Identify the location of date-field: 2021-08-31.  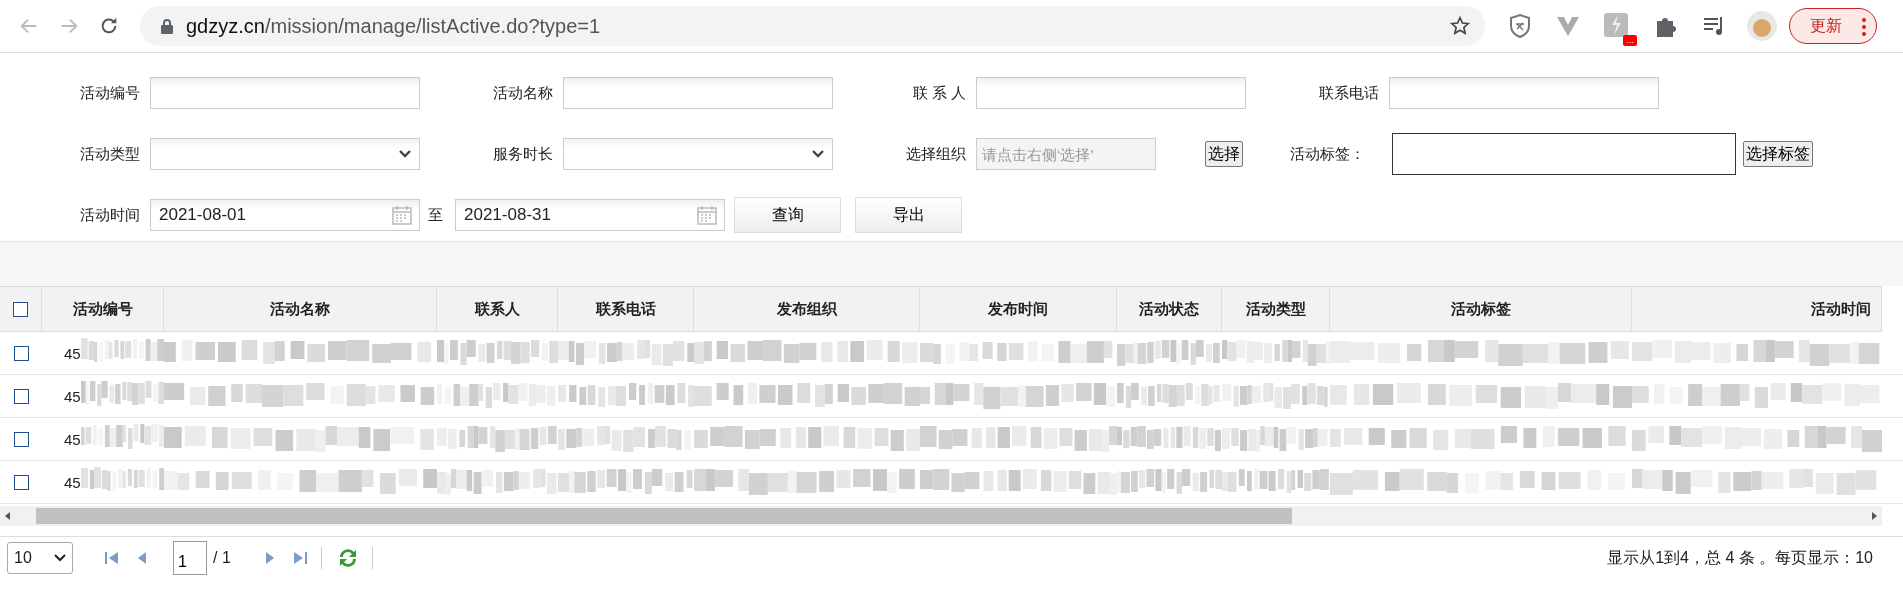
(590, 215).